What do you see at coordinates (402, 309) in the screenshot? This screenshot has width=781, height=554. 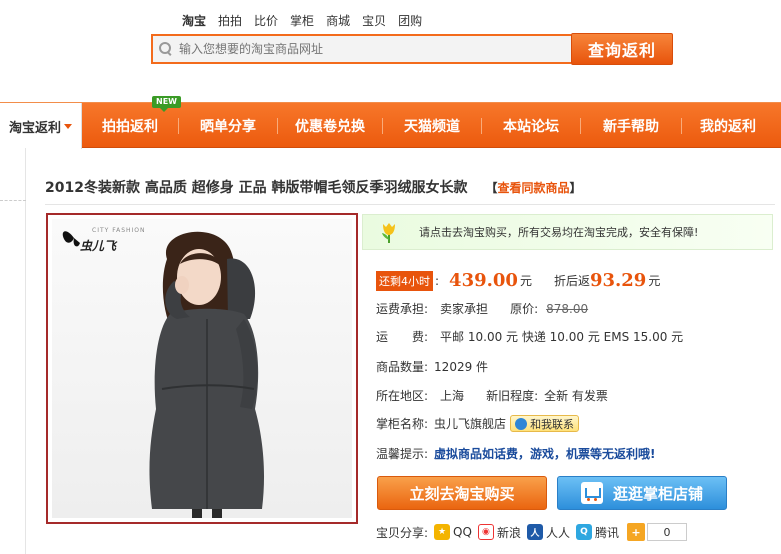 I see `shipping-label: 运费承担:` at bounding box center [402, 309].